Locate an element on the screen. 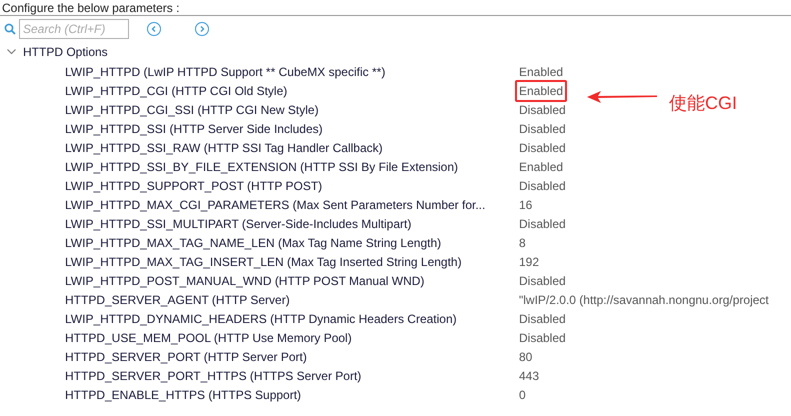 This screenshot has width=791, height=416. parameter-value: 8 is located at coordinates (522, 243).